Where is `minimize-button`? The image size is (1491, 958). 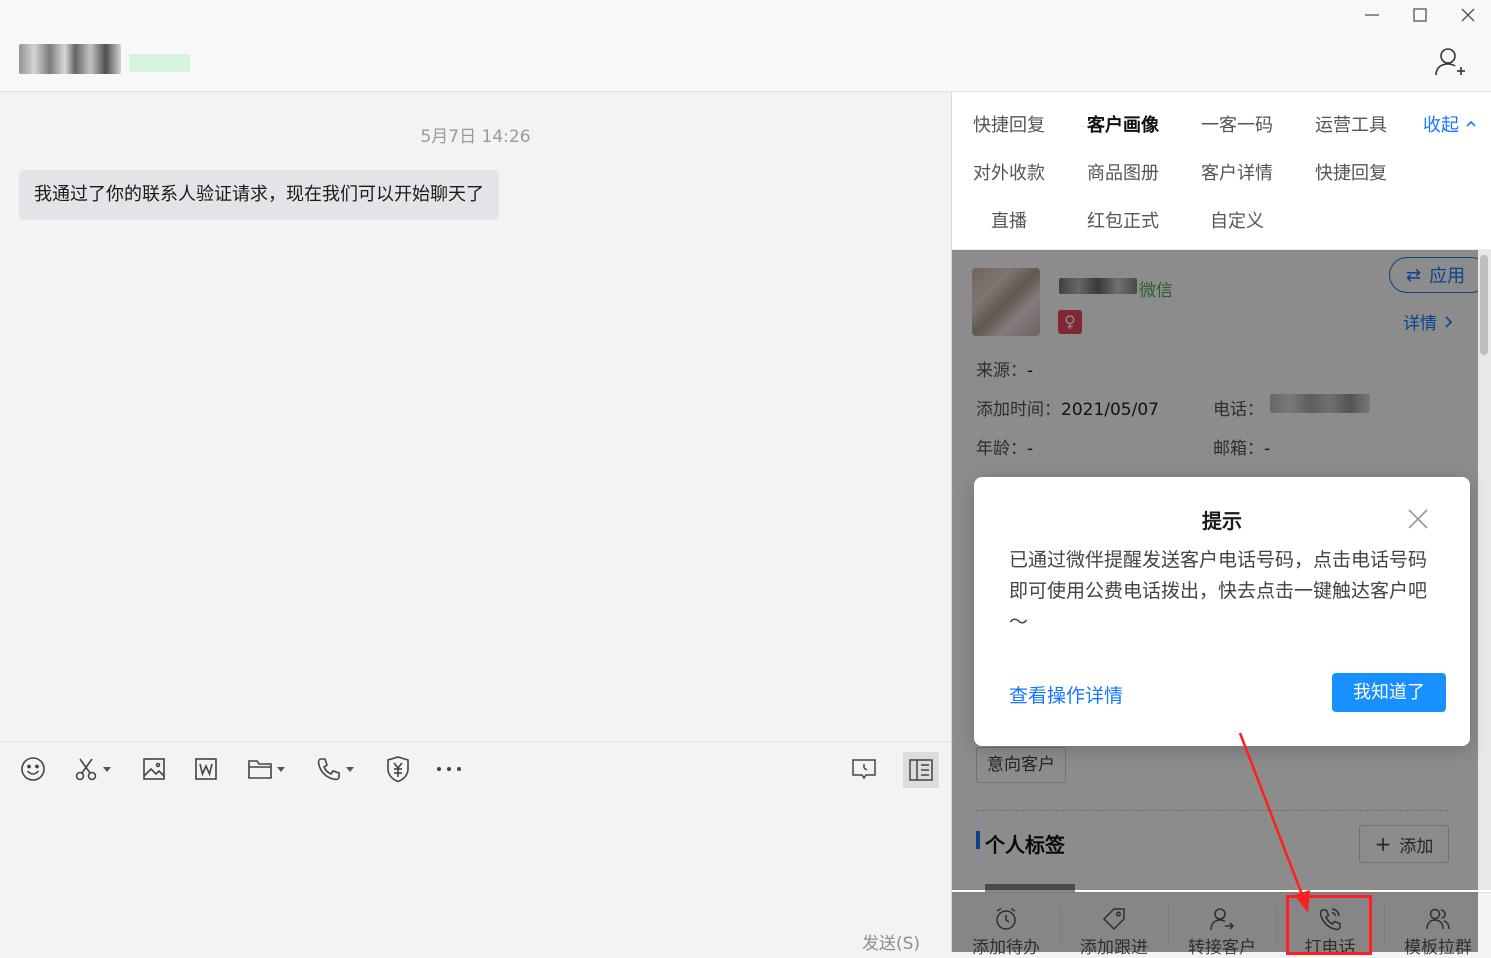
minimize-button is located at coordinates (1372, 15).